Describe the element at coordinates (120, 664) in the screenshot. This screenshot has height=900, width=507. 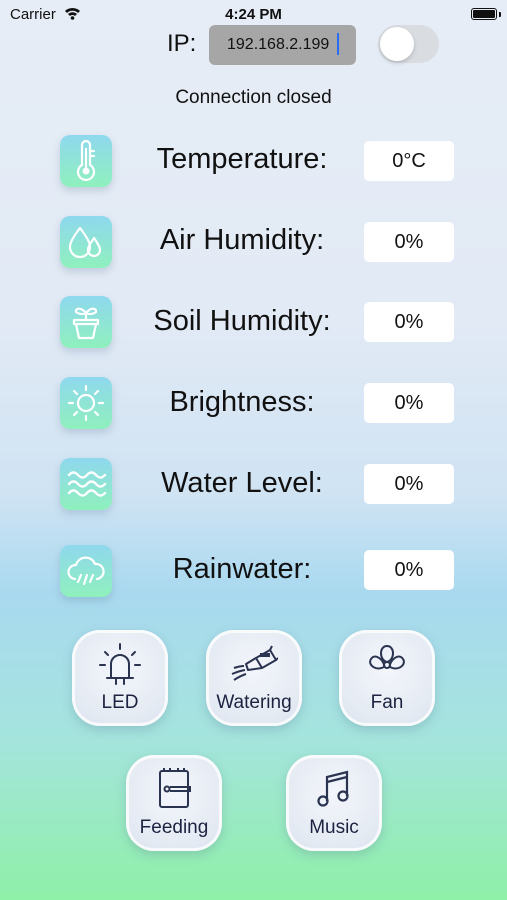
I see `led-icon` at that location.